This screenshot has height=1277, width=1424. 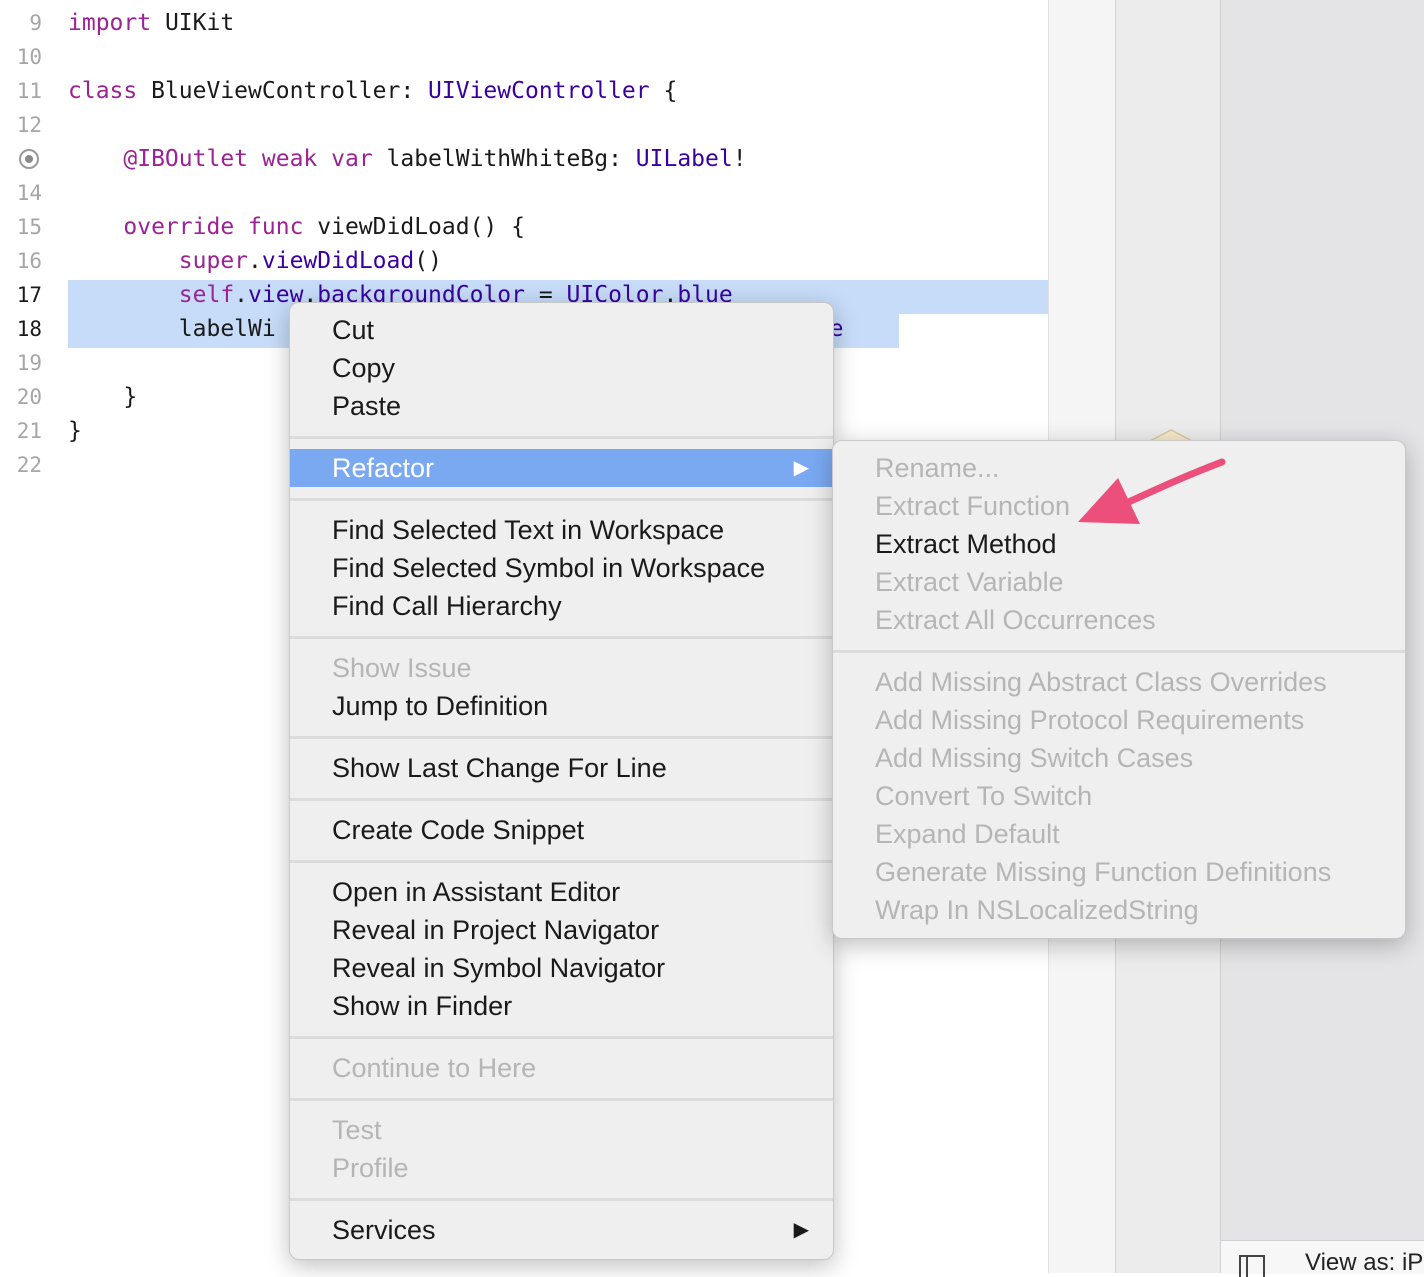 I want to click on menu-item-label: Open in Assistant Editor, so click(x=476, y=892).